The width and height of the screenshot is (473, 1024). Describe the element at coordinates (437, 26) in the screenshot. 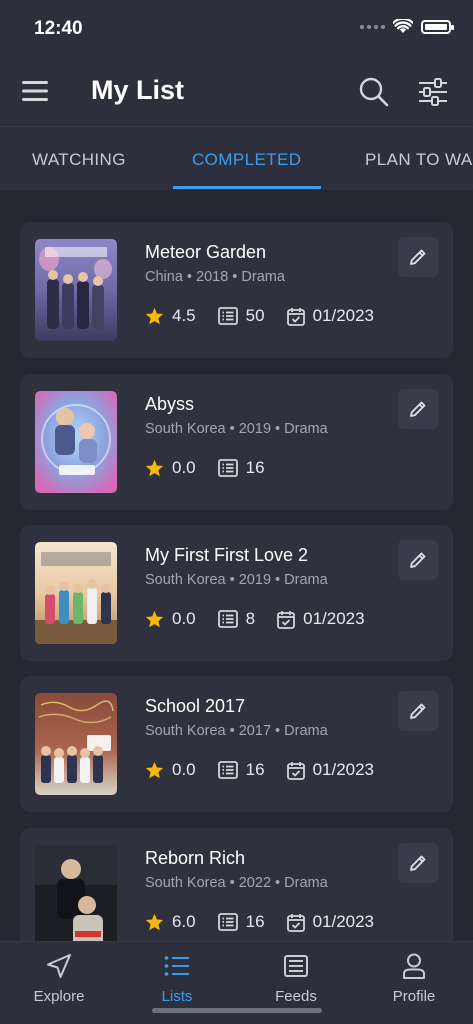

I see `battery-icon` at that location.